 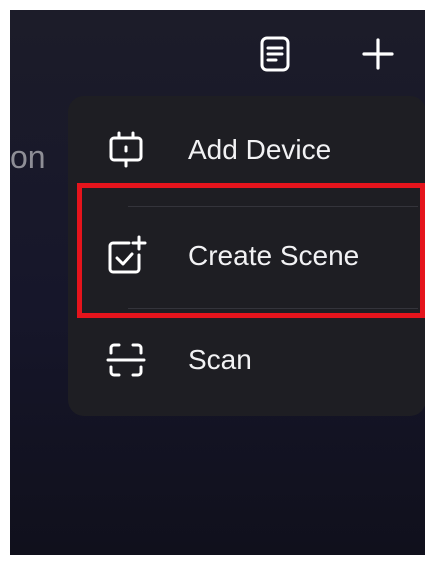 I want to click on plus-icon, so click(x=378, y=54).